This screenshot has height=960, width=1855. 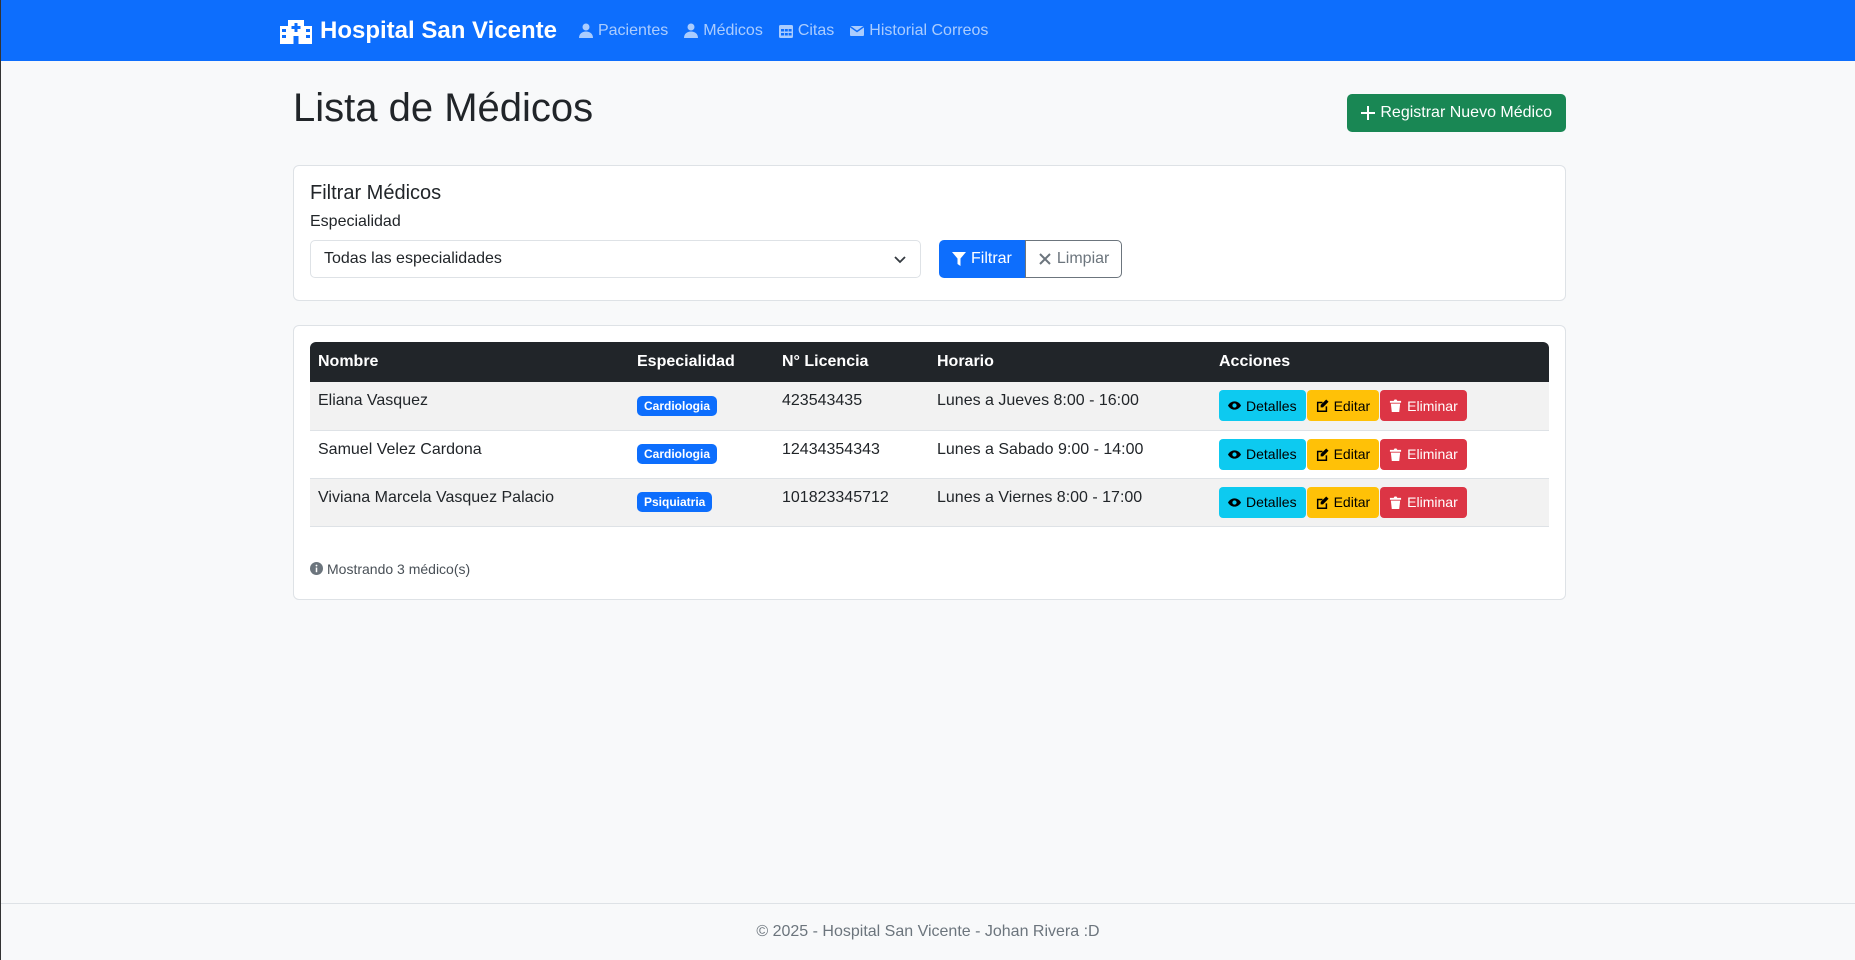 What do you see at coordinates (469, 502) in the screenshot?
I see `cell-nombre: Viviana Marcela Vasquez Palacio` at bounding box center [469, 502].